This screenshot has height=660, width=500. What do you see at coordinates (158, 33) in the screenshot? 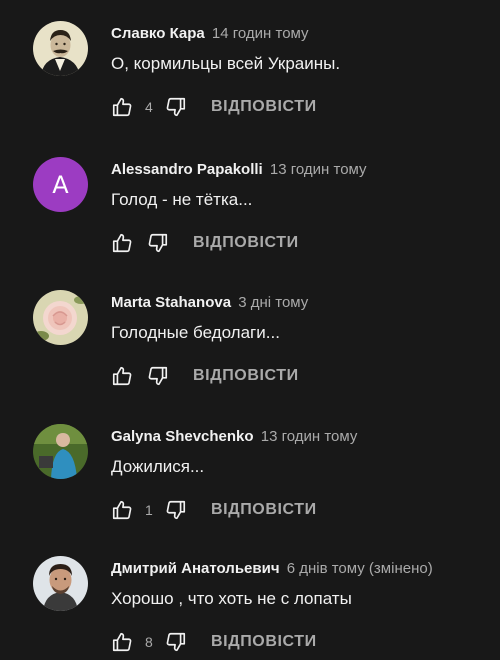
I see `author-name: Славко Кара` at bounding box center [158, 33].